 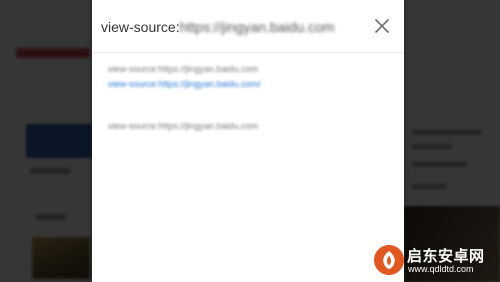 I want to click on close-button, so click(x=382, y=26).